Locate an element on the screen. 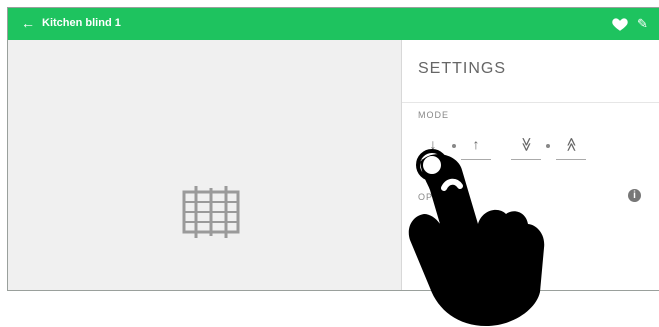 The height and width of the screenshot is (327, 659). pointing-hand-icon is located at coordinates (476, 237).